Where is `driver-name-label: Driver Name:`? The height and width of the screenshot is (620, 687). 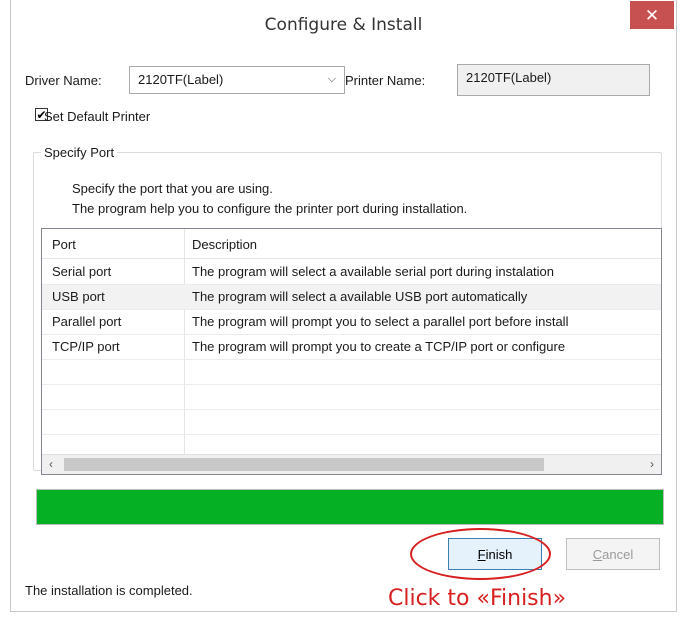
driver-name-label: Driver Name: is located at coordinates (63, 80).